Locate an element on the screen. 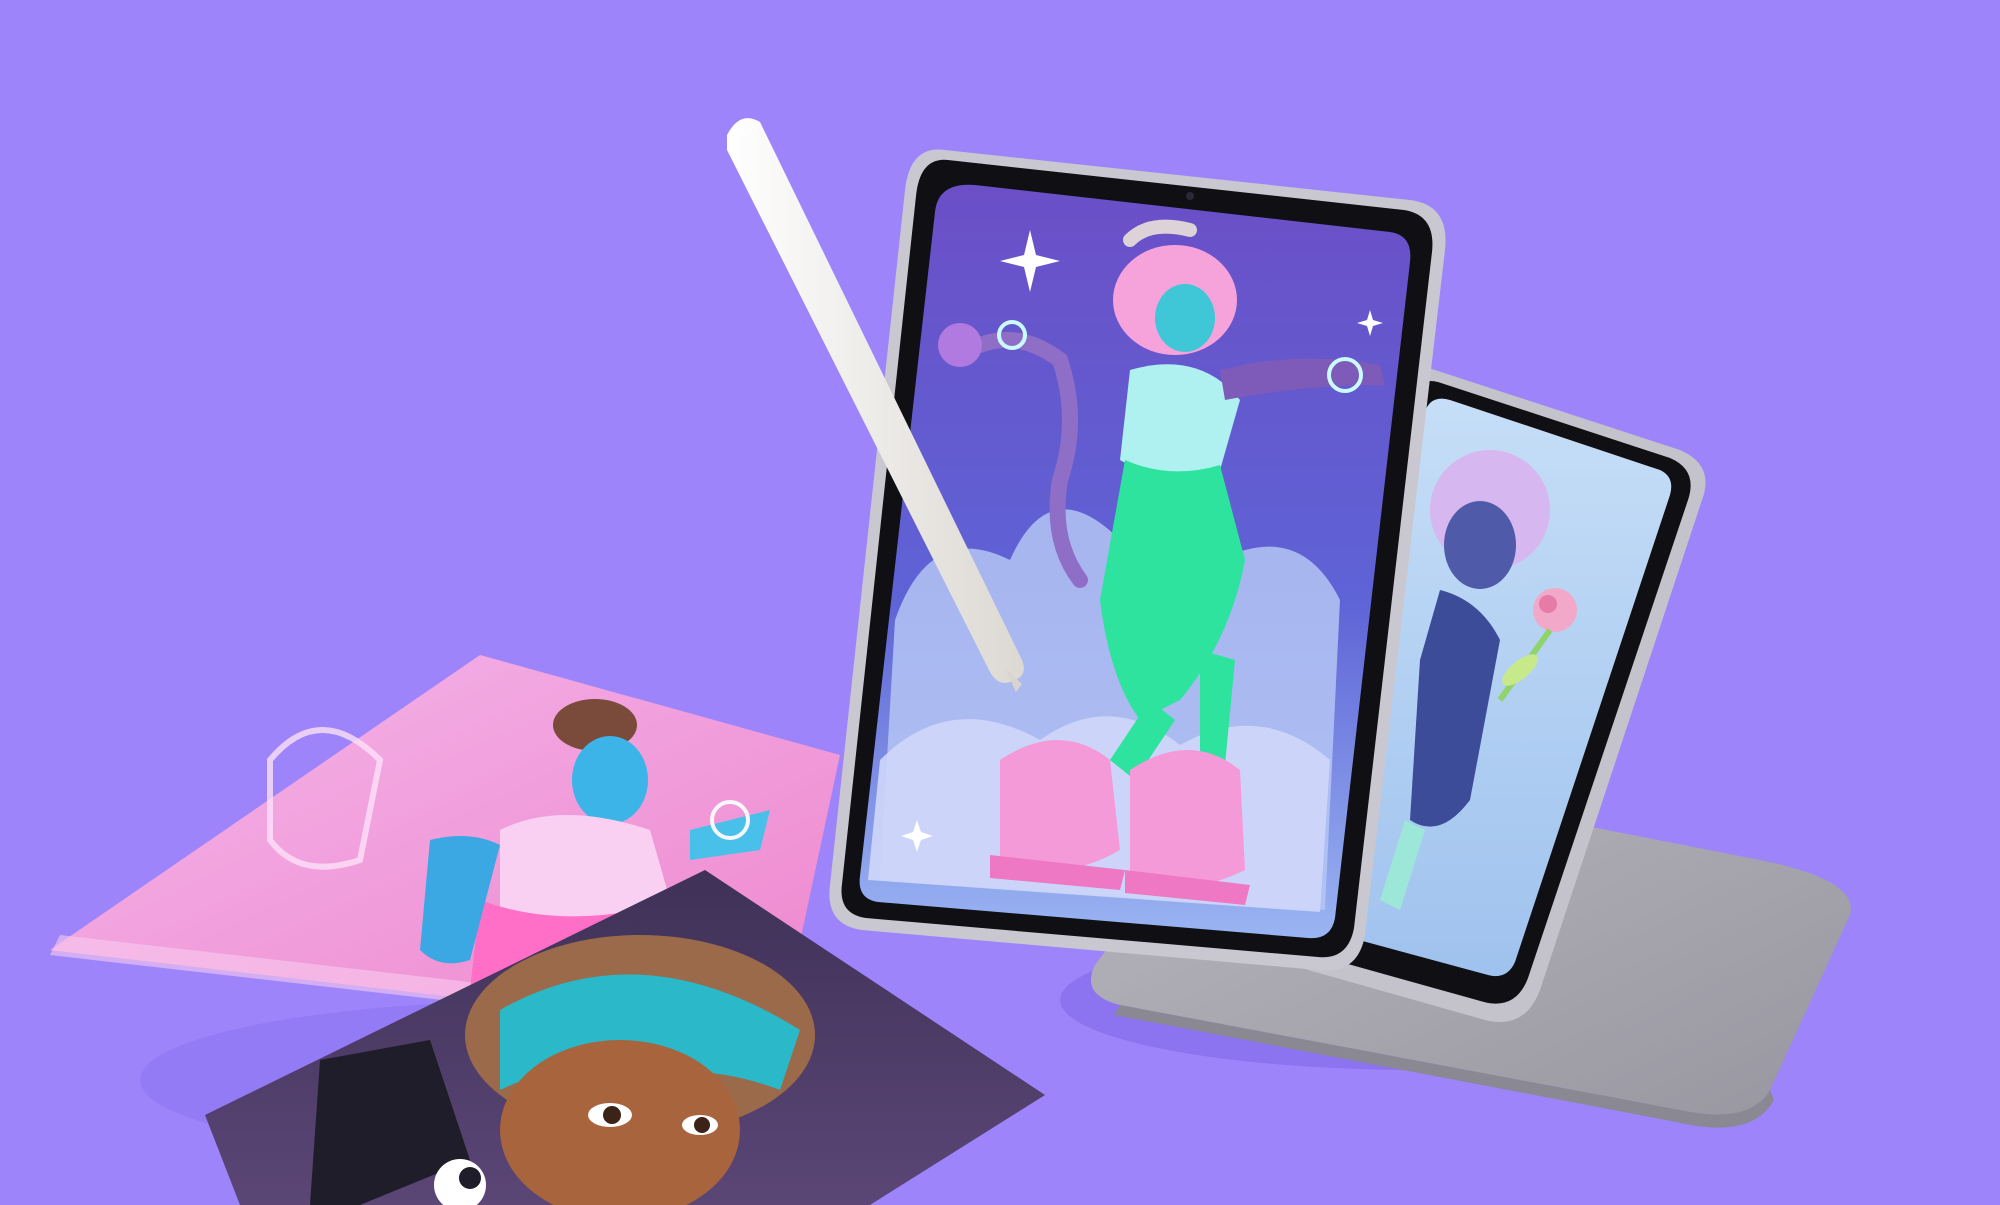  camera-icon is located at coordinates (1190, 196).